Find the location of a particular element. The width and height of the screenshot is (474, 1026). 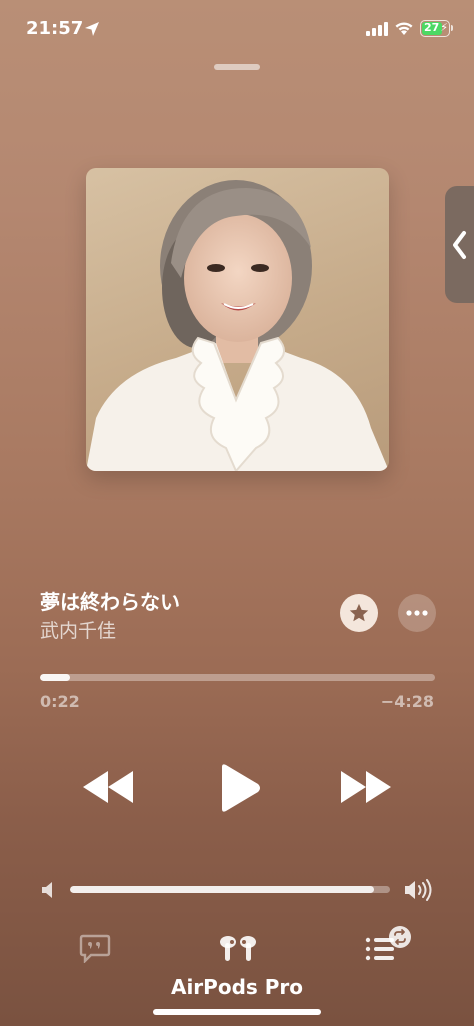

wifi-icon is located at coordinates (404, 28).